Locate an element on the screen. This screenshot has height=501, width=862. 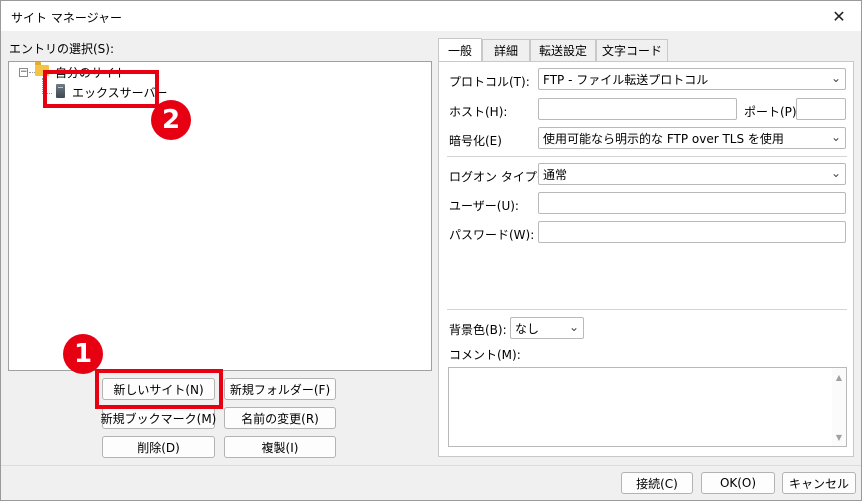
close-icon: ✕ is located at coordinates (839, 16).